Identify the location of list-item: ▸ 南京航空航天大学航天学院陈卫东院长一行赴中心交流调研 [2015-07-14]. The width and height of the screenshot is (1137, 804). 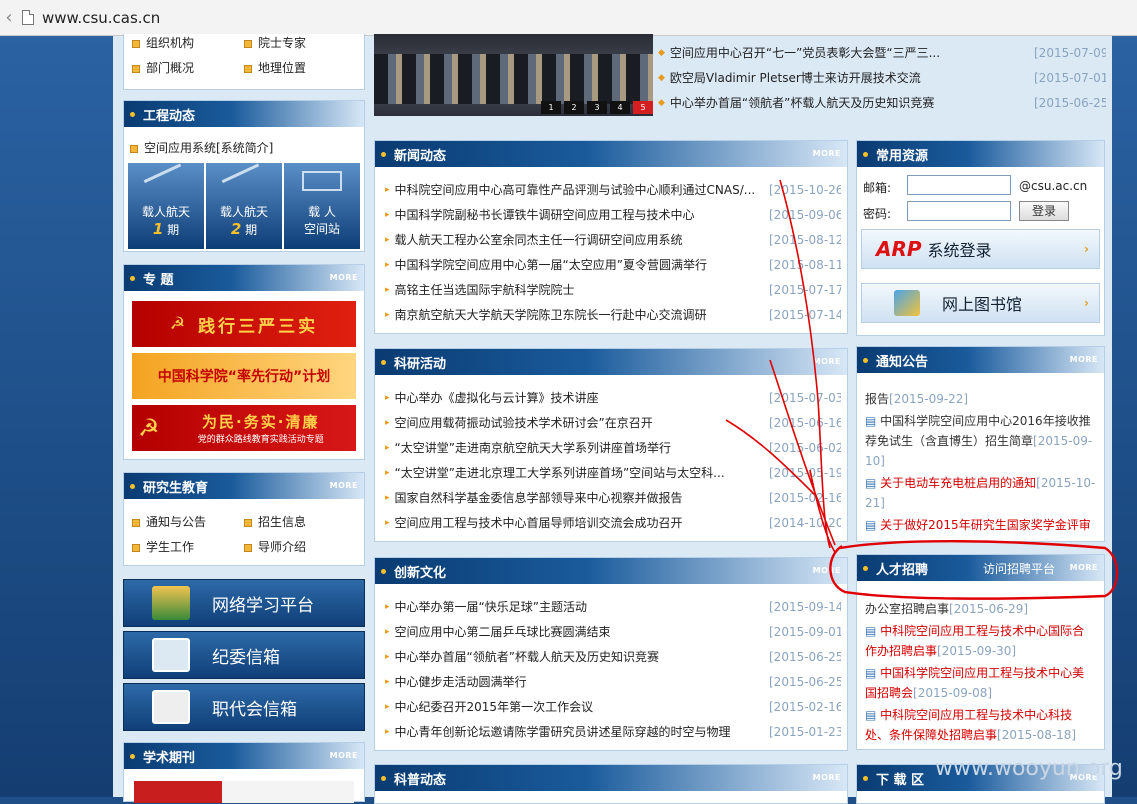
(613, 314).